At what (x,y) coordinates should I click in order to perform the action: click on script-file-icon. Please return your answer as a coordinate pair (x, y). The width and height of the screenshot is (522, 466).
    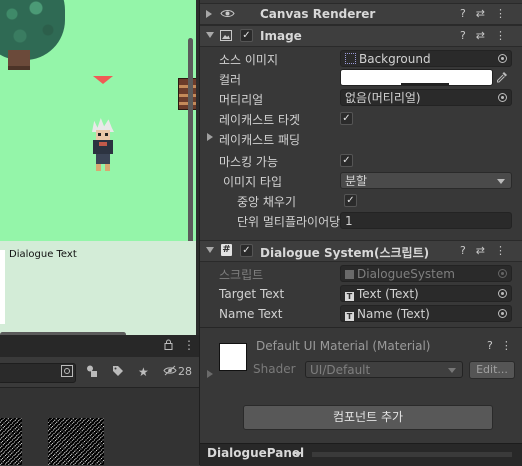
    Looking at the image, I should click on (349, 274).